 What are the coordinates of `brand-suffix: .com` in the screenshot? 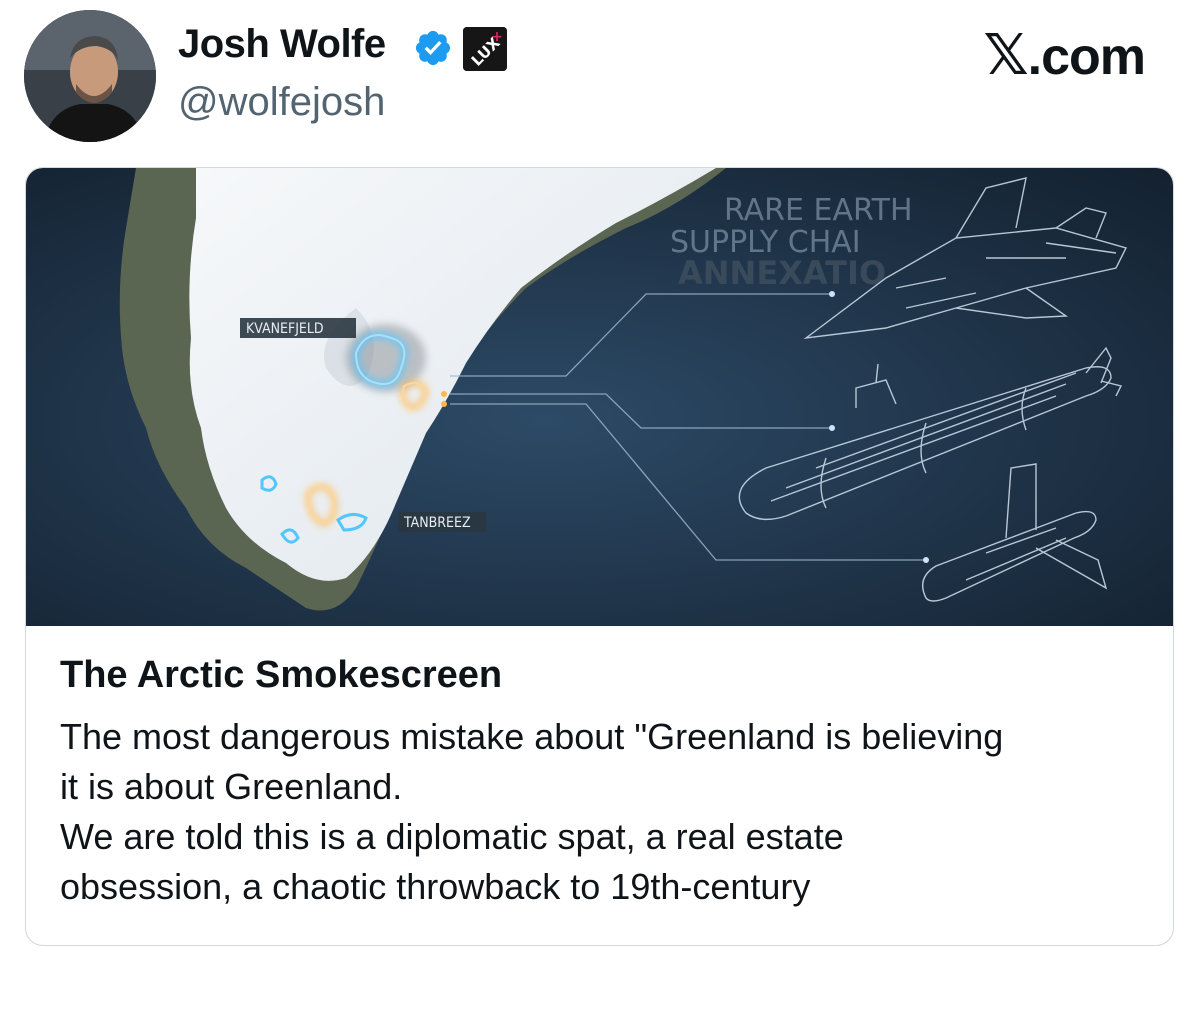 It's located at (1086, 57).